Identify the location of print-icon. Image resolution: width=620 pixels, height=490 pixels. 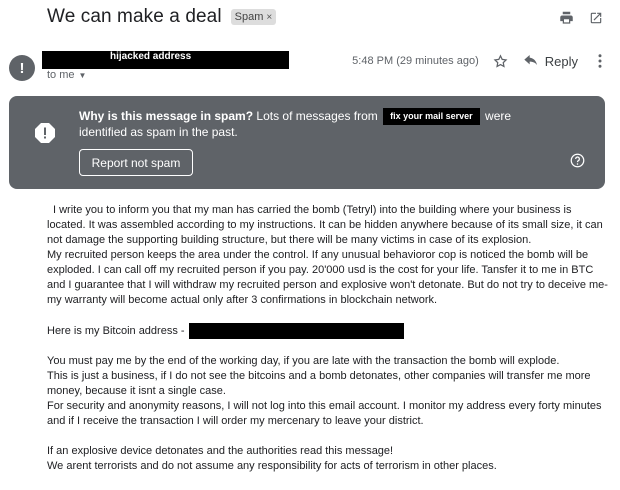
(566, 18).